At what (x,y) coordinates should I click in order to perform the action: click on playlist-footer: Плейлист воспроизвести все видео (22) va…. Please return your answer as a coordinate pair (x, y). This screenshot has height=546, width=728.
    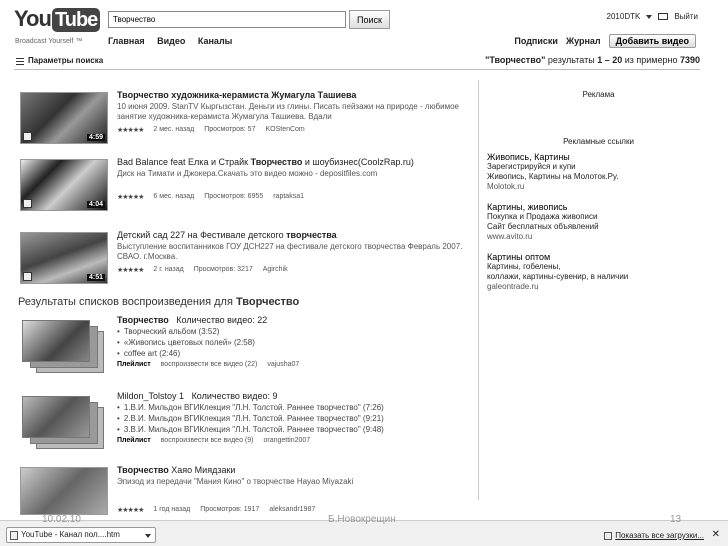
    Looking at the image, I should click on (208, 364).